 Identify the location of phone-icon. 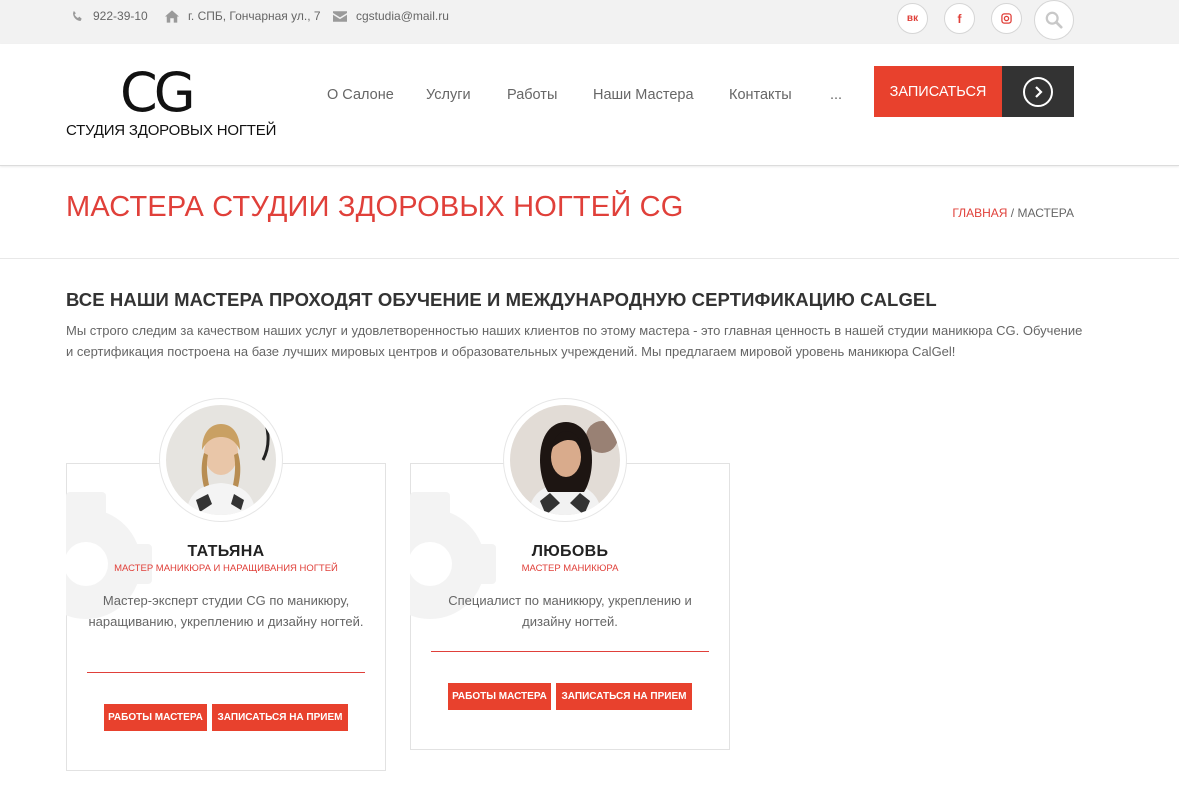
(77, 15).